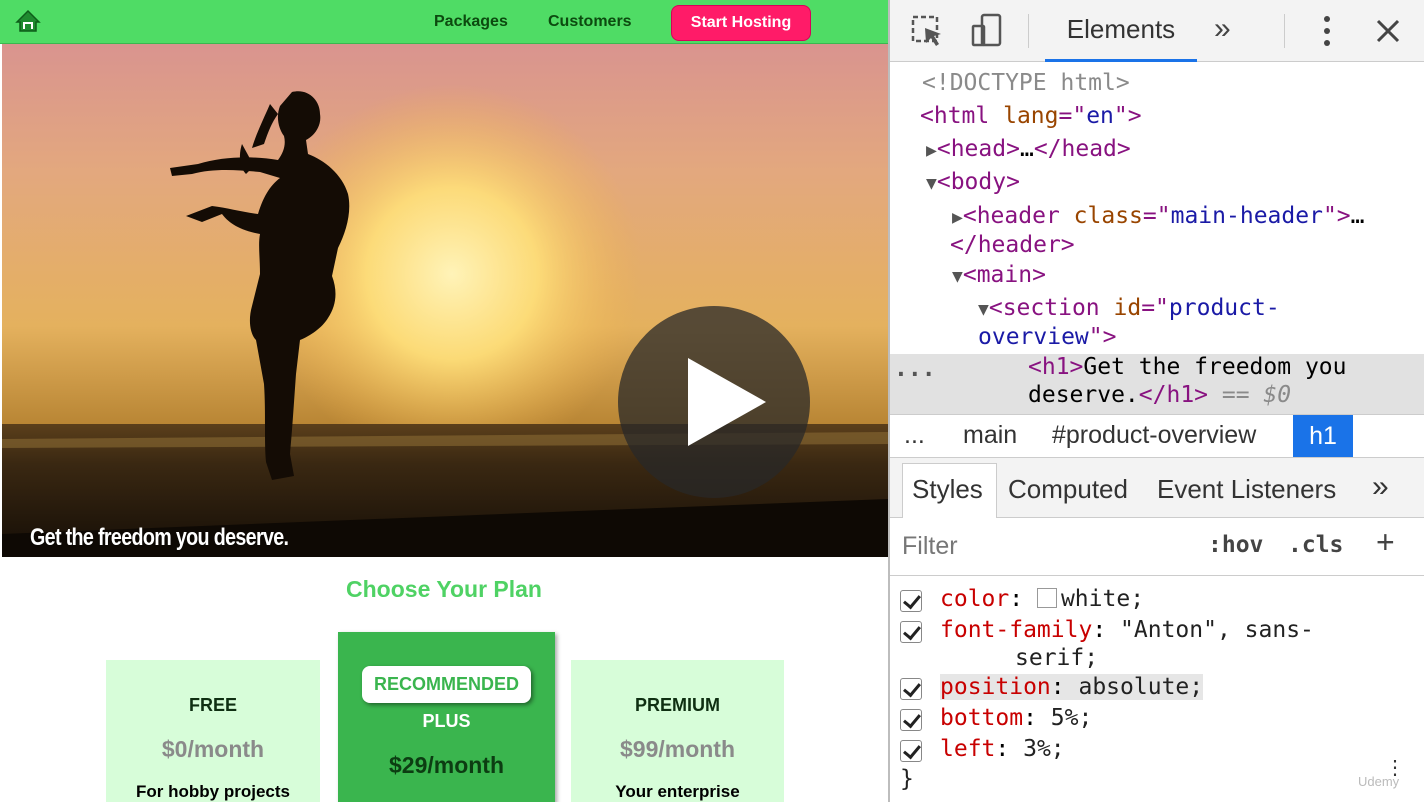 This screenshot has width=1424, height=802. Describe the element at coordinates (741, 23) in the screenshot. I see `start-hosting-button: Start Hosting` at that location.